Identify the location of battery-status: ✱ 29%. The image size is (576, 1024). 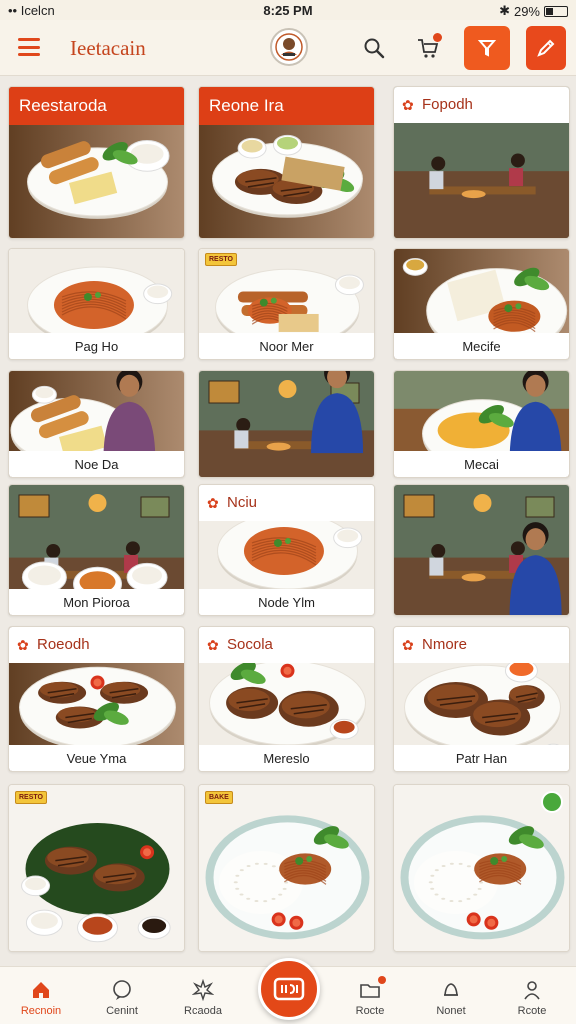
(533, 11).